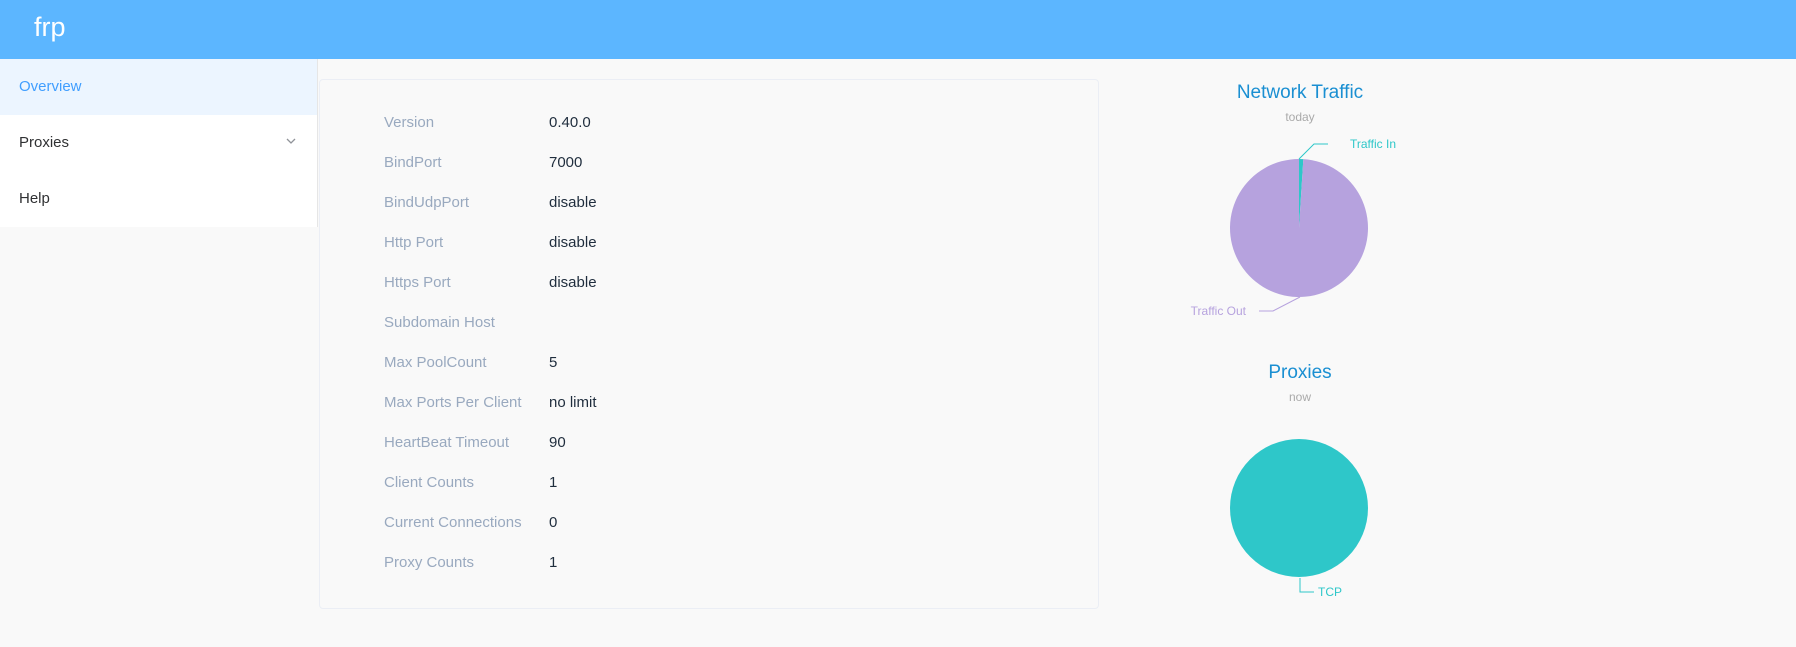 The image size is (1796, 647). What do you see at coordinates (429, 482) in the screenshot?
I see `info-key: Client Counts` at bounding box center [429, 482].